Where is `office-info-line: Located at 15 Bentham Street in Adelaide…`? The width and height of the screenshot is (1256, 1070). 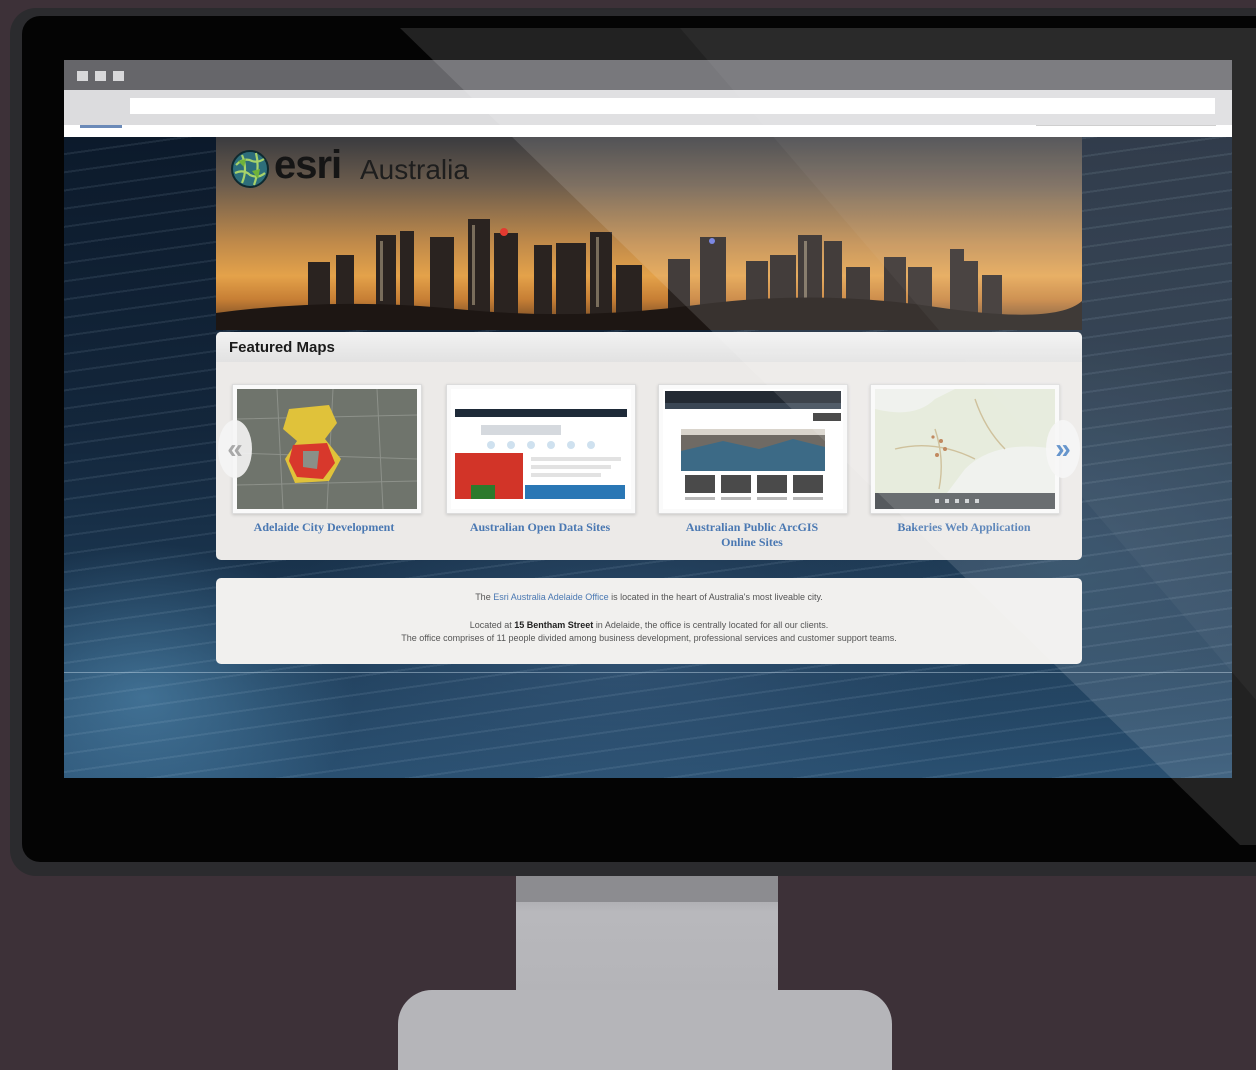
office-info-line: Located at 15 Bentham Street in Adelaide… is located at coordinates (649, 625).